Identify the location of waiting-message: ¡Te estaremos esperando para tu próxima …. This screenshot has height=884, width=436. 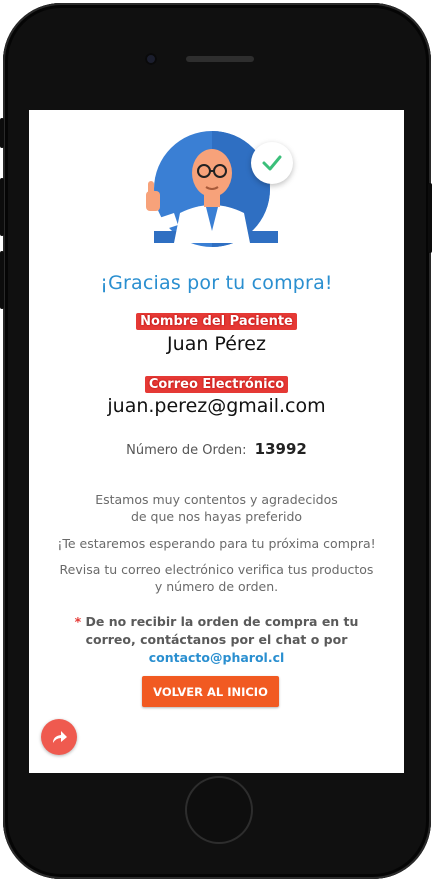
(216, 543).